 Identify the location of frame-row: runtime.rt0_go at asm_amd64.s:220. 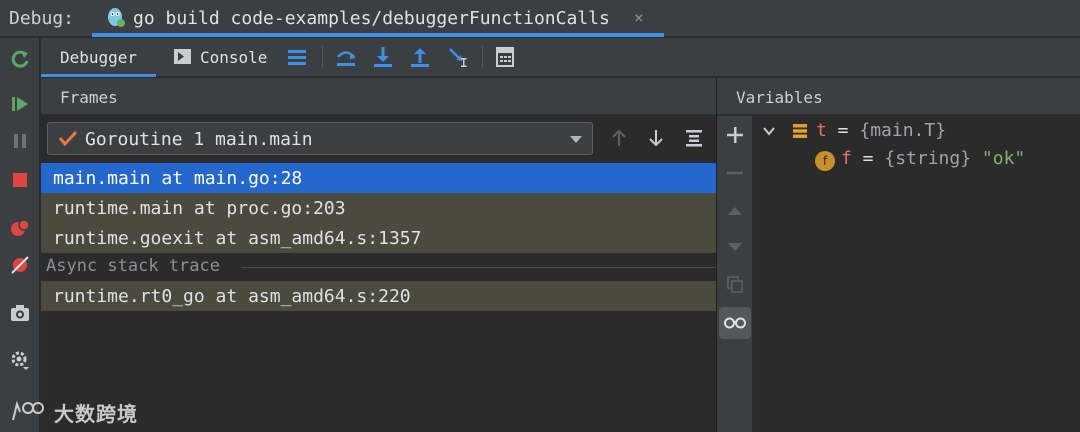
(379, 296).